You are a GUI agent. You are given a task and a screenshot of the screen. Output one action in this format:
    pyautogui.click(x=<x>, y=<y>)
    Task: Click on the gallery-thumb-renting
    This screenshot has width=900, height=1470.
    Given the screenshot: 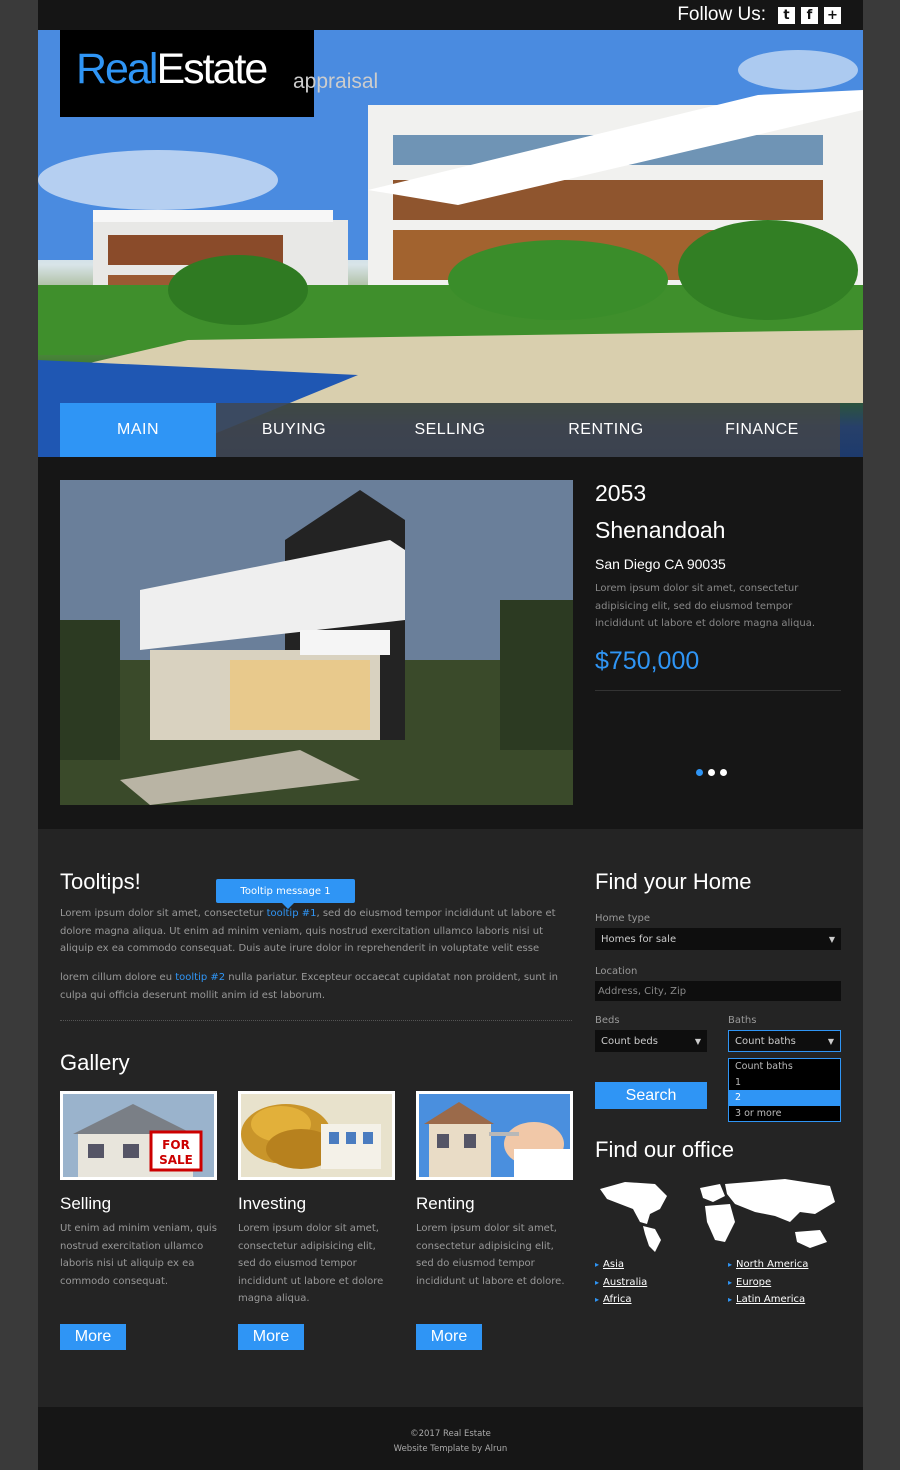 What is the action you would take?
    pyautogui.click(x=494, y=1135)
    